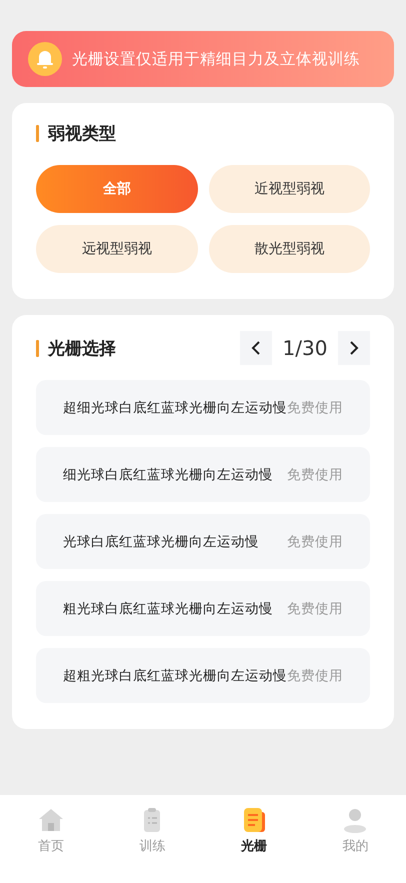 The width and height of the screenshot is (406, 883). I want to click on home-icon, so click(50, 820).